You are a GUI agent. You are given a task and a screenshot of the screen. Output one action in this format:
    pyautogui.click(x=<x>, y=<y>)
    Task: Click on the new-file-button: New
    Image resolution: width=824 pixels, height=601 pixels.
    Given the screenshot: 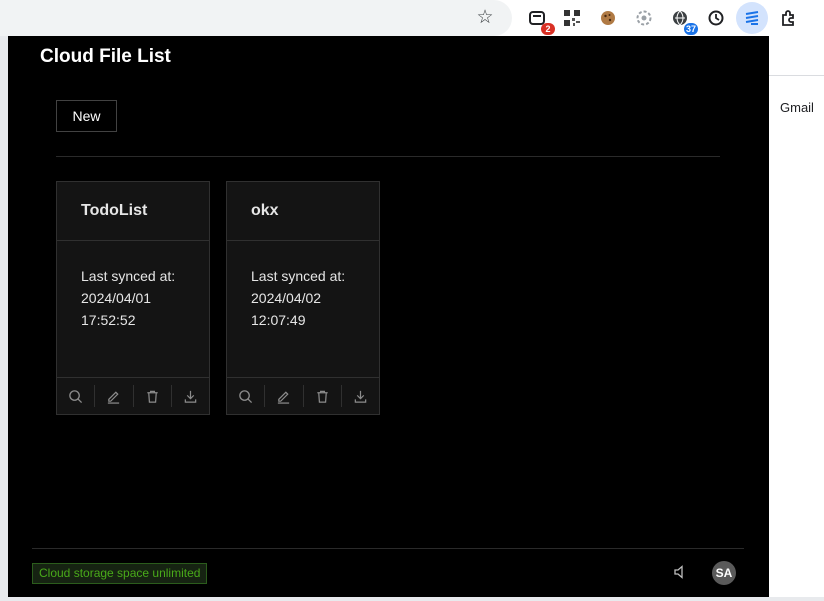 What is the action you would take?
    pyautogui.click(x=86, y=116)
    